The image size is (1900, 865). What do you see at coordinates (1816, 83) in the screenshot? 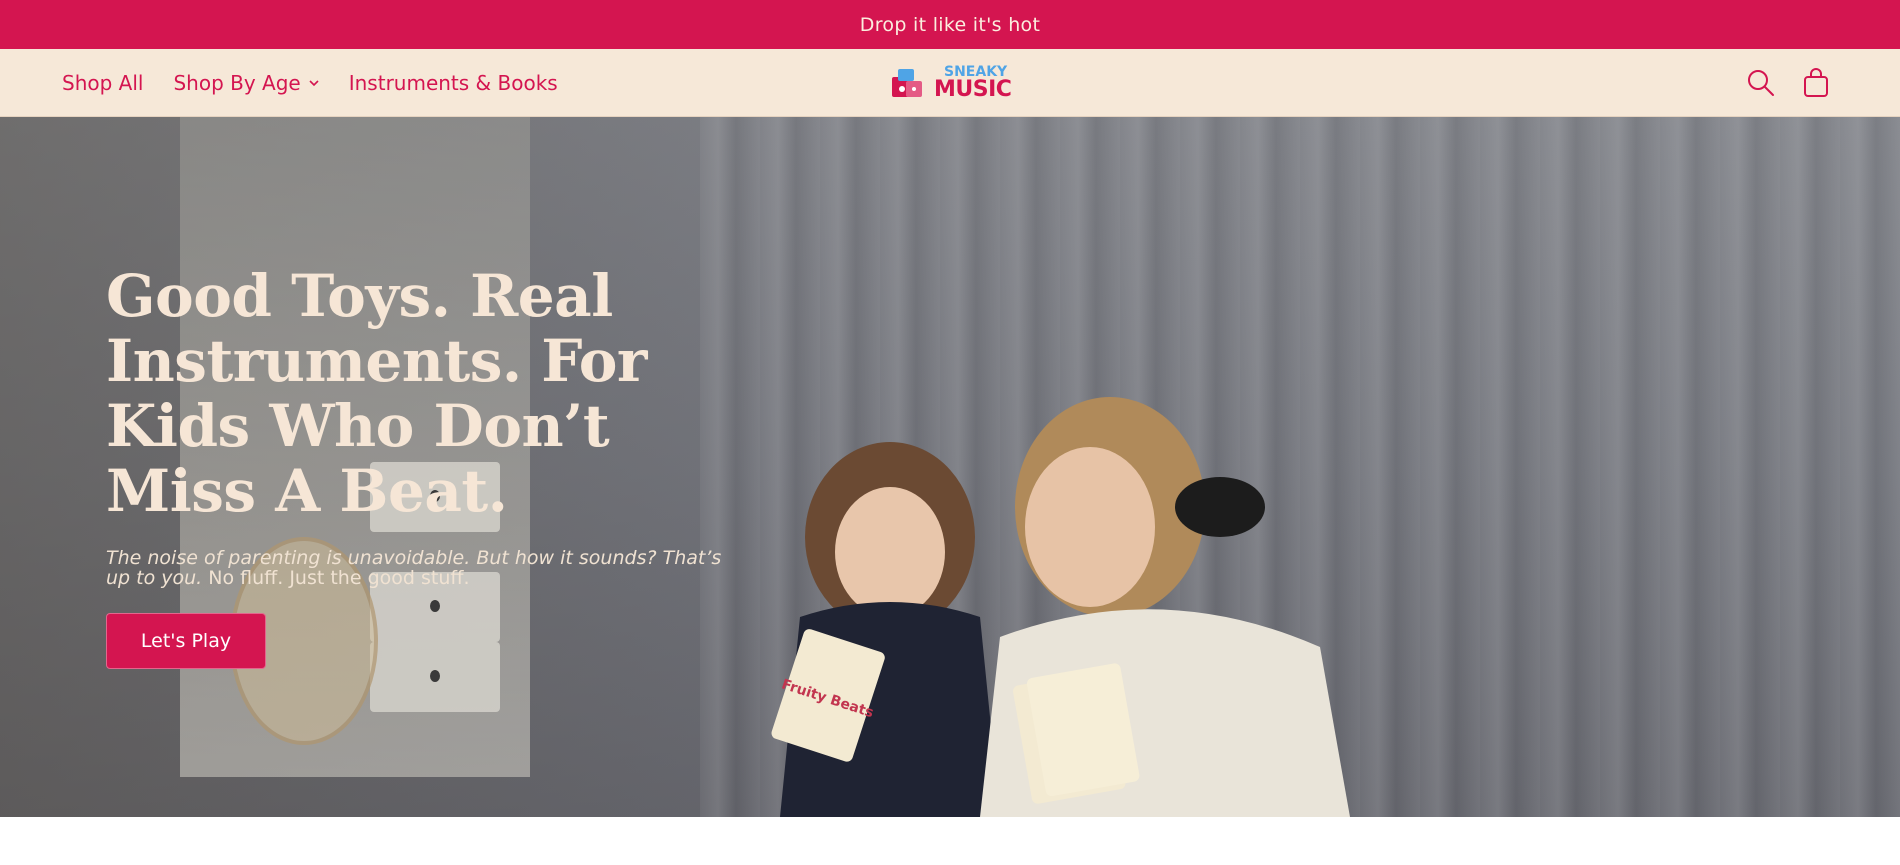
I see `cart-icon` at bounding box center [1816, 83].